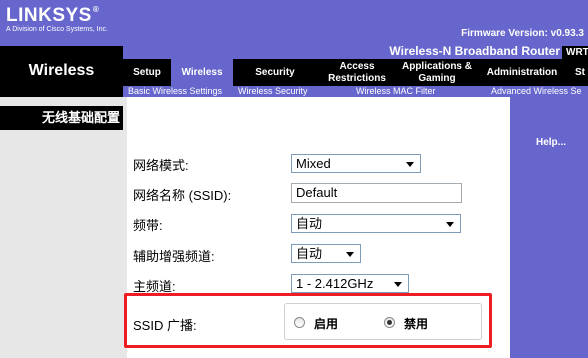 Image resolution: width=588 pixels, height=358 pixels. What do you see at coordinates (575, 52) in the screenshot?
I see `router-model: WRT` at bounding box center [575, 52].